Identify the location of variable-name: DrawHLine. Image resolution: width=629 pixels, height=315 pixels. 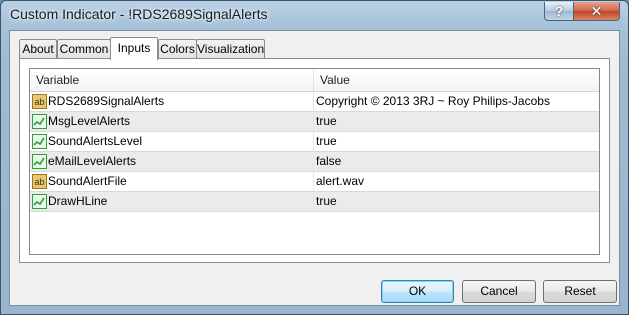
(78, 201).